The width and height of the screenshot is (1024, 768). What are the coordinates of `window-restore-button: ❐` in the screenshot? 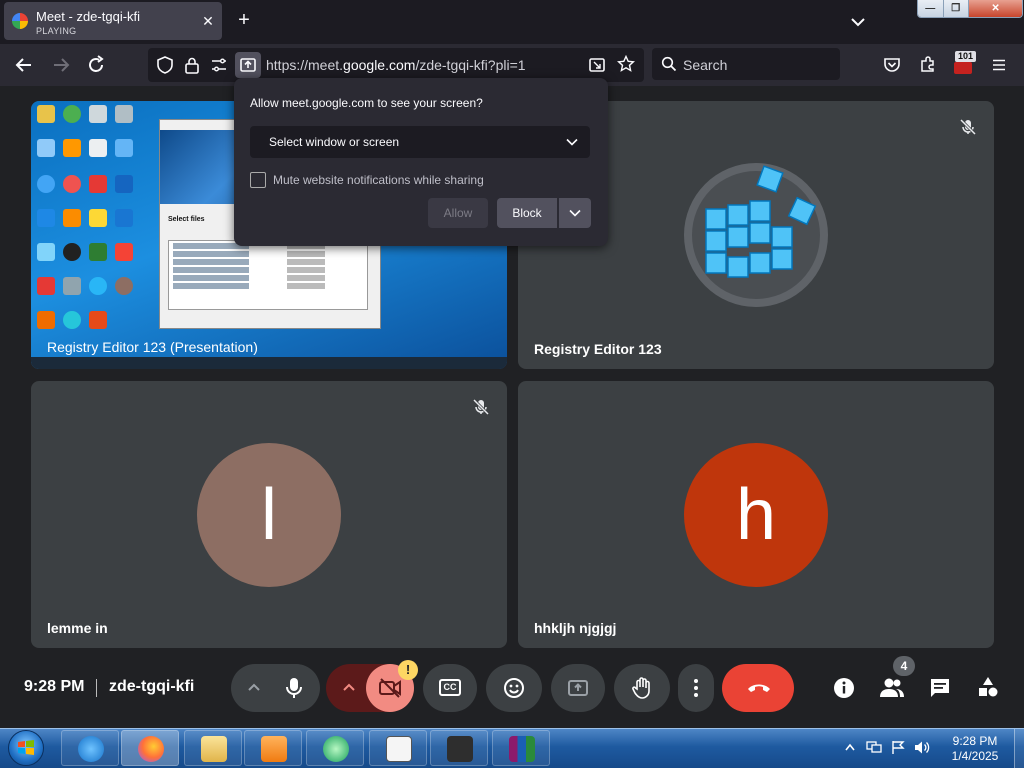 It's located at (956, 8).